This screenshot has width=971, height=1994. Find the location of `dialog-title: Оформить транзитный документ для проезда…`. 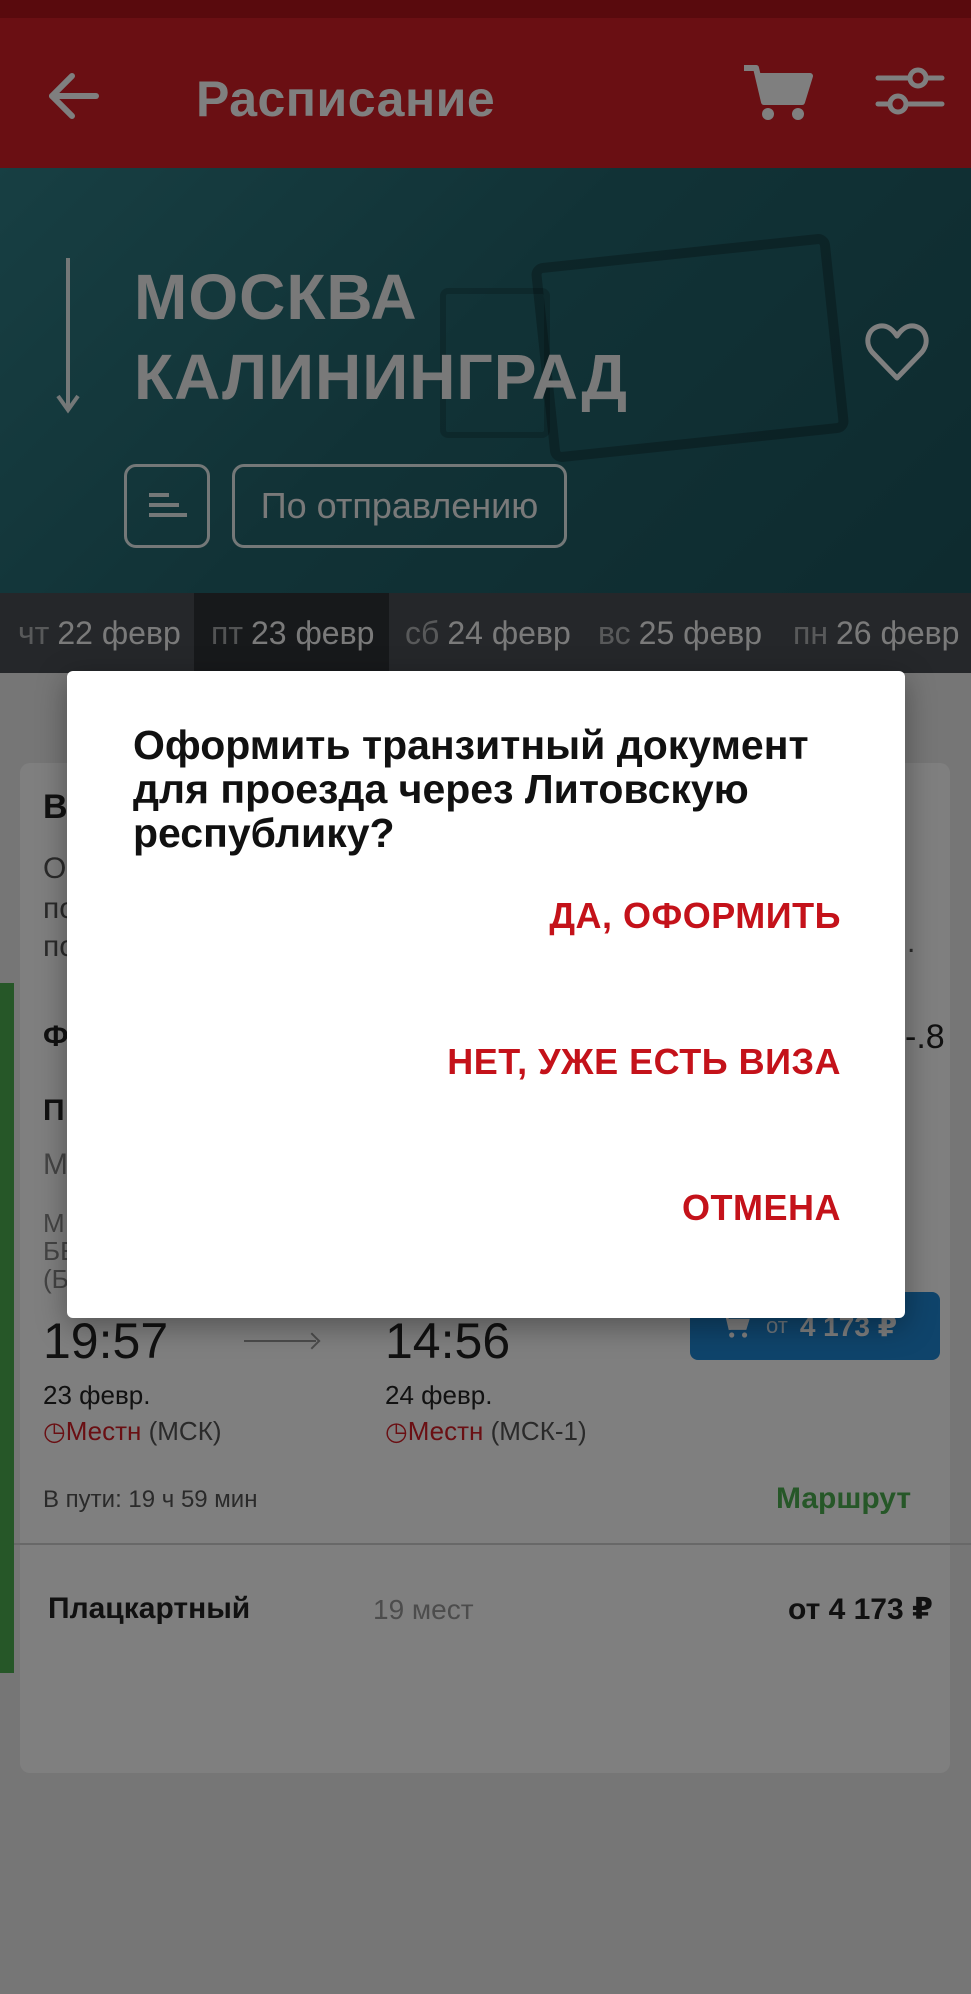

dialog-title: Оформить транзитный документ для проезда… is located at coordinates (471, 789).